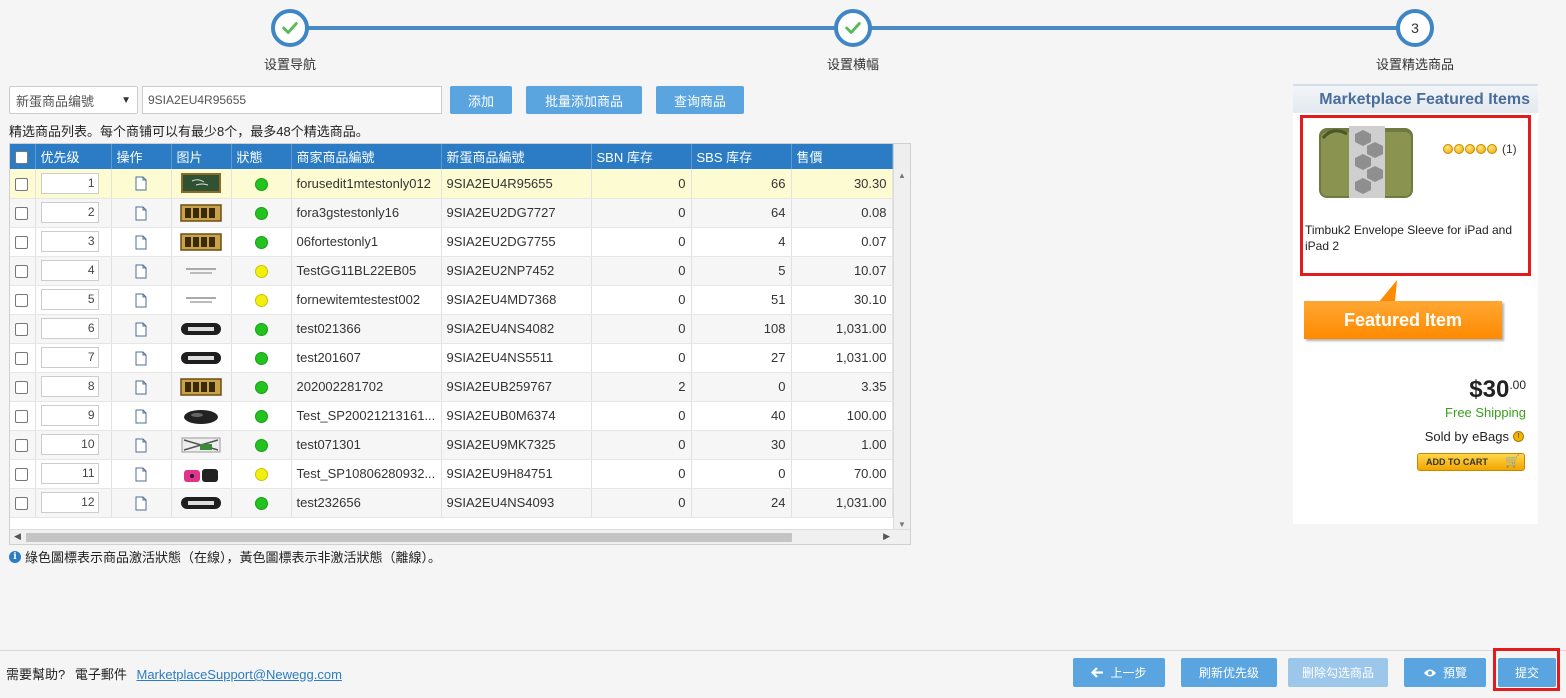 The image size is (1566, 698). I want to click on support-email-link: MarketplaceSupport@Newegg.com, so click(239, 674).